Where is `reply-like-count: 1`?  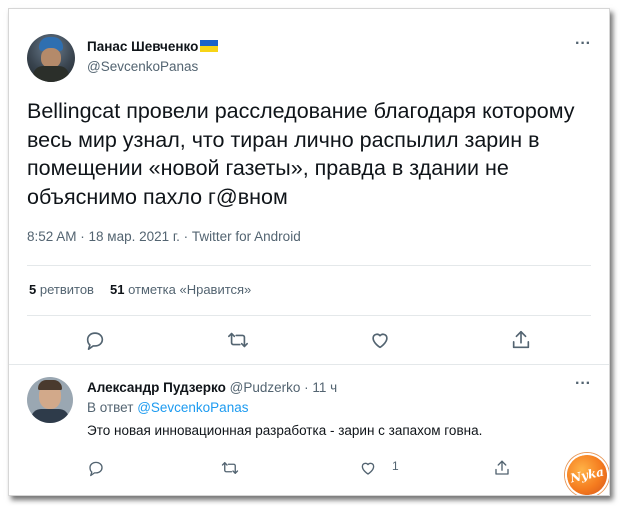
reply-like-count: 1 is located at coordinates (395, 466).